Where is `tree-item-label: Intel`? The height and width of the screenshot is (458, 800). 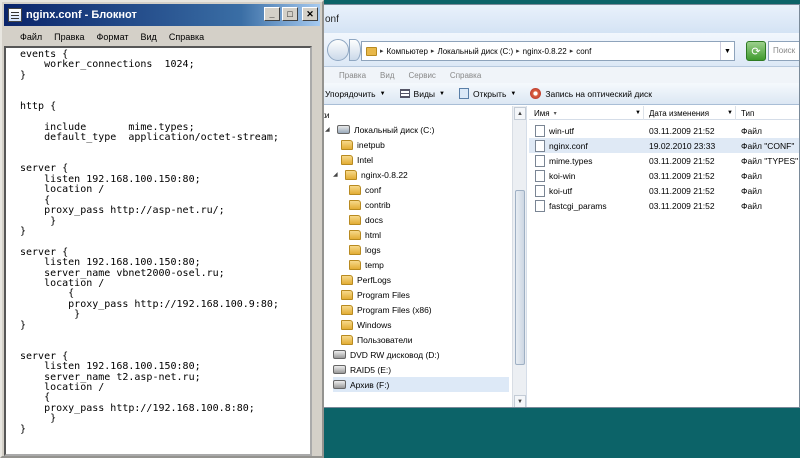
tree-item-label: Intel is located at coordinates (365, 159).